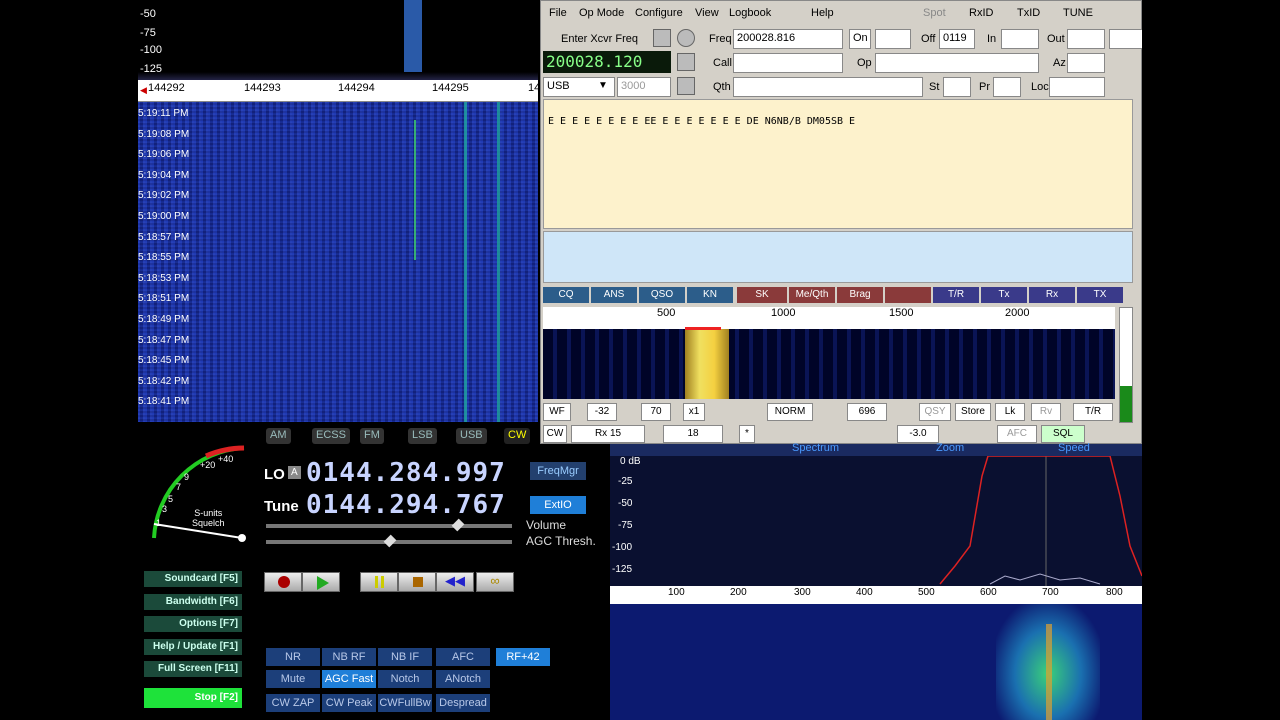 The width and height of the screenshot is (1280, 720). Describe the element at coordinates (1052, 295) in the screenshot. I see `macro-rx: Rx` at that location.